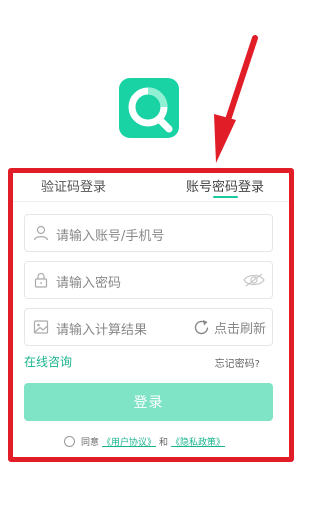  I want to click on refresh-captcha-button: 点击刷新, so click(229, 327).